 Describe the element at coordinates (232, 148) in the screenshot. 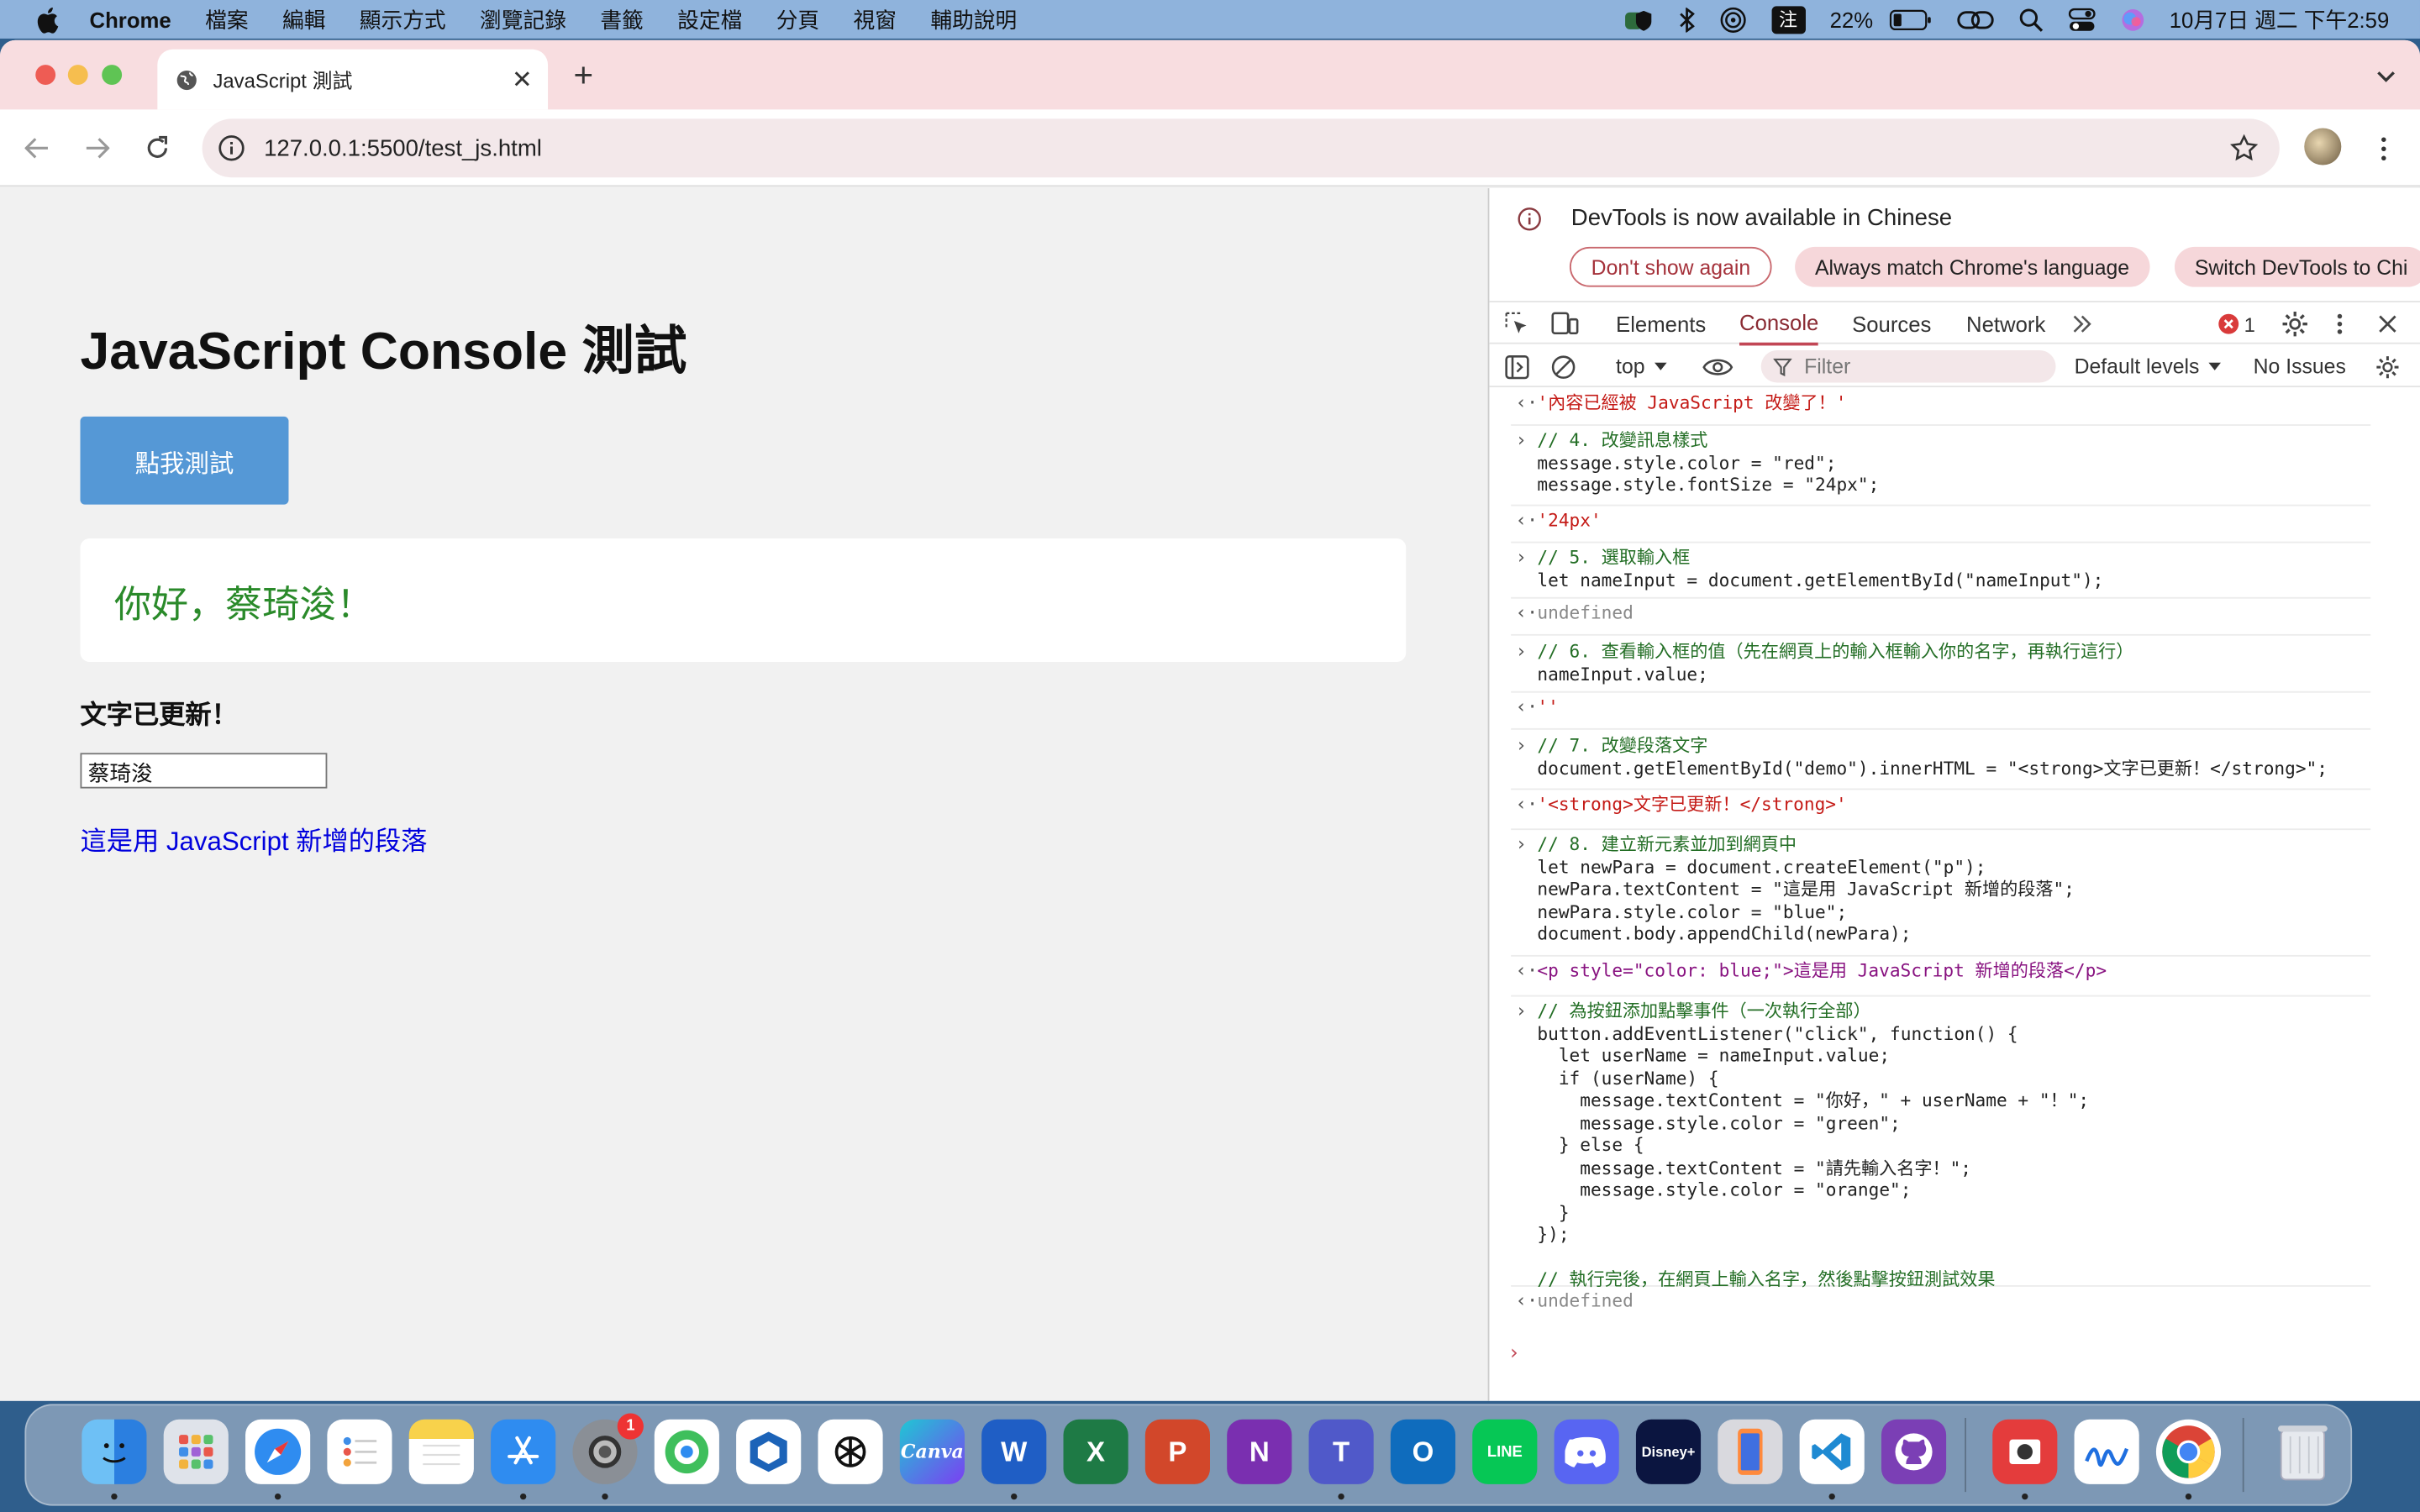

I see `site-info-icon` at that location.